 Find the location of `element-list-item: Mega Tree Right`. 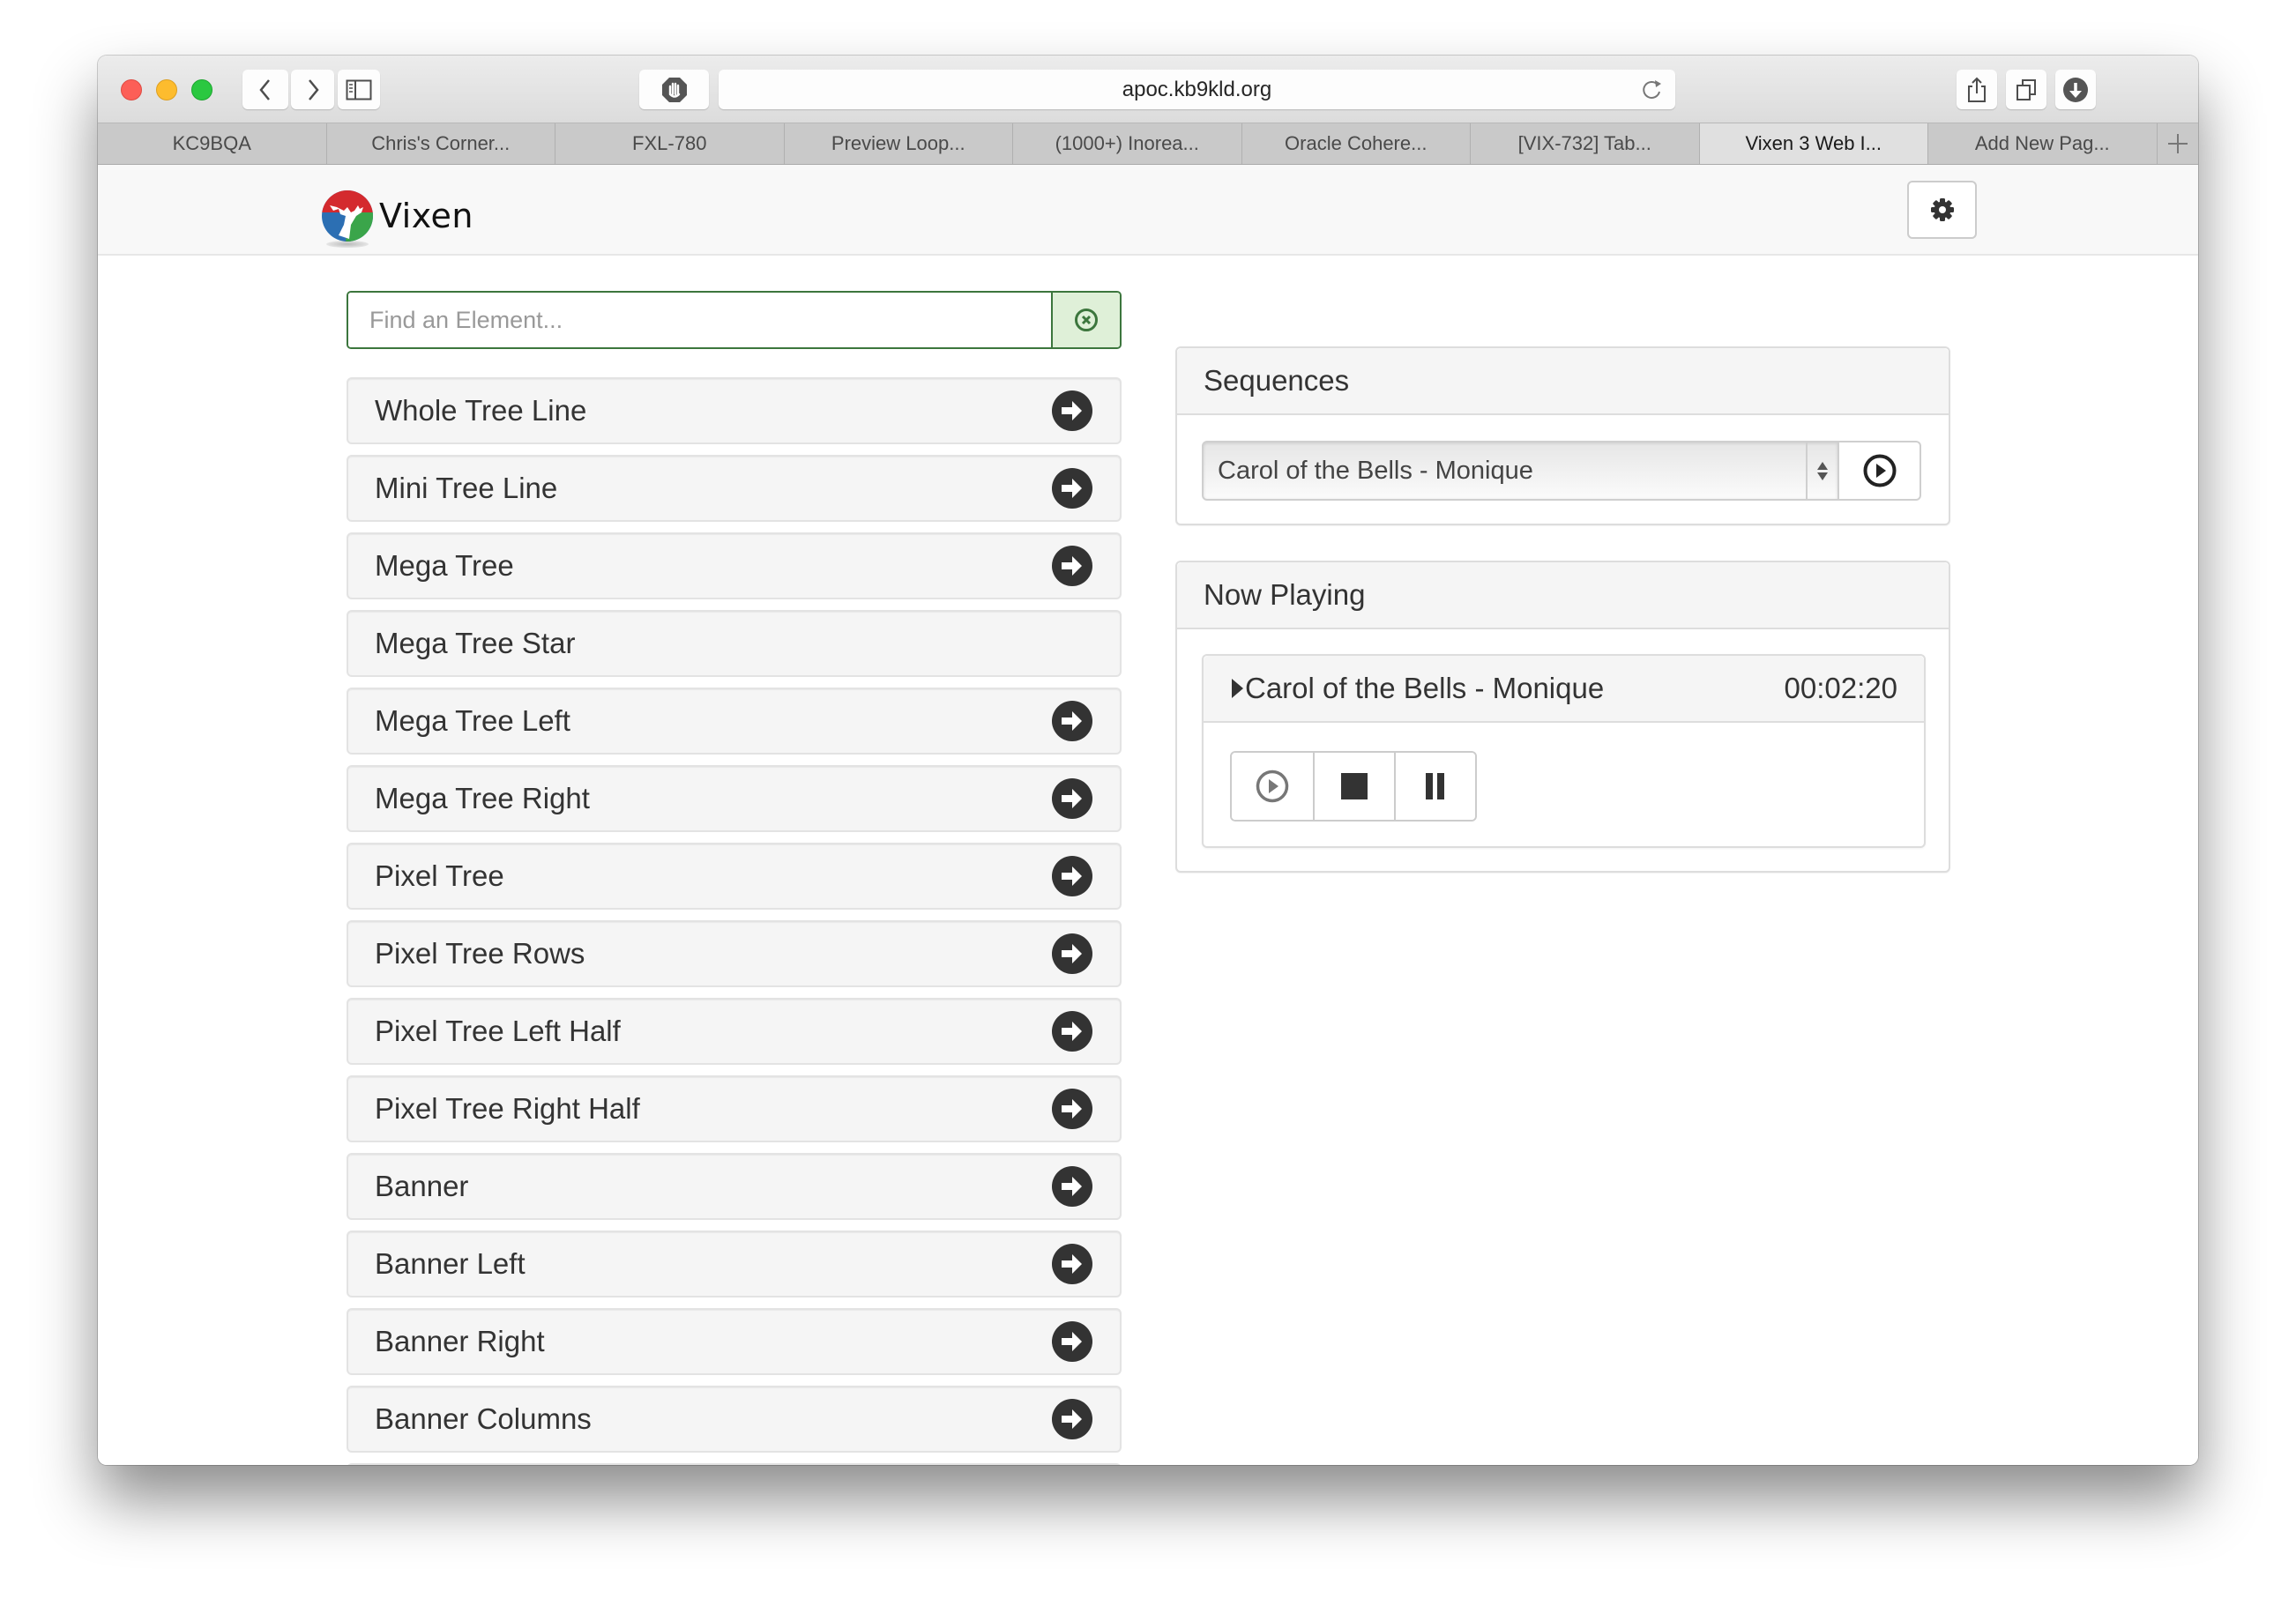

element-list-item: Mega Tree Right is located at coordinates (734, 799).